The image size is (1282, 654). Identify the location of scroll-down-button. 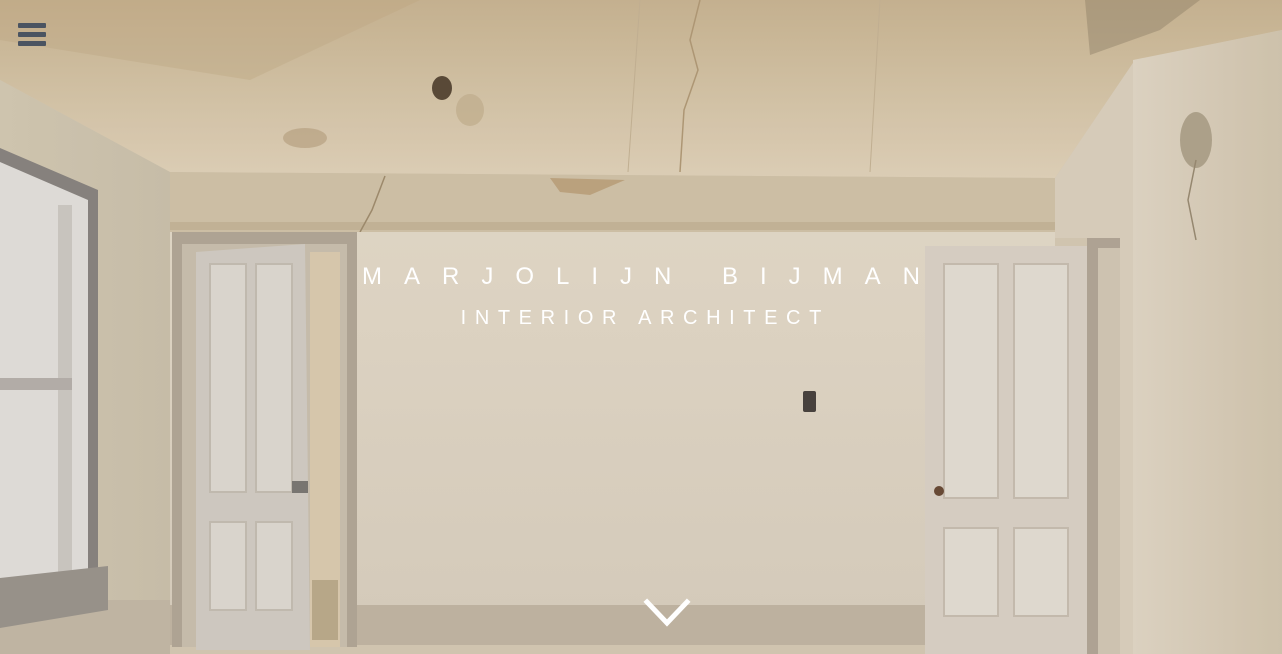
(667, 613).